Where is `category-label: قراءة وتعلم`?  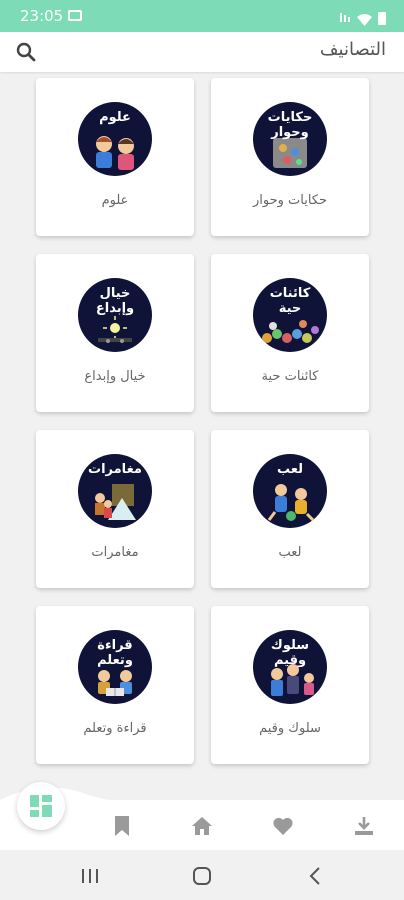
category-label: قراءة وتعلم is located at coordinates (115, 728).